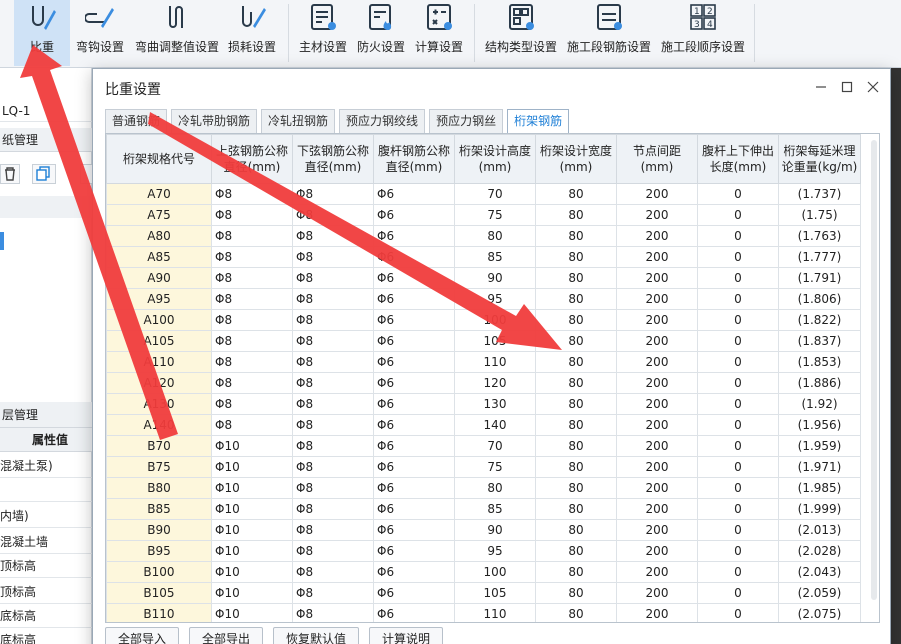  Describe the element at coordinates (466, 121) in the screenshot. I see `tab-4: 预应力钢丝` at that location.